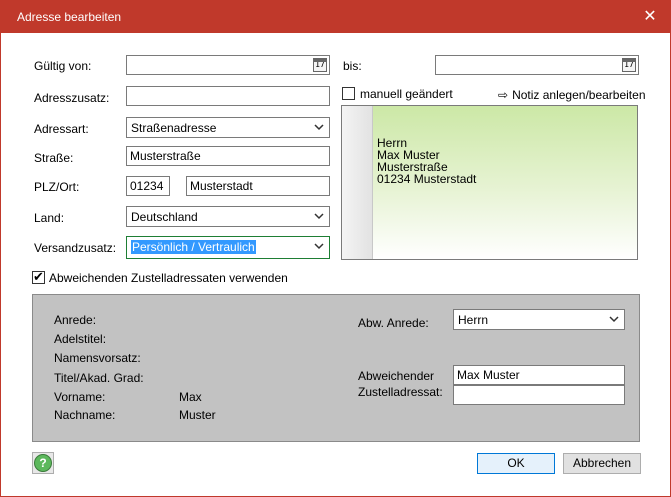 This screenshot has width=671, height=497. Describe the element at coordinates (69, 17) in the screenshot. I see `window-title: Adresse bearbeiten` at that location.